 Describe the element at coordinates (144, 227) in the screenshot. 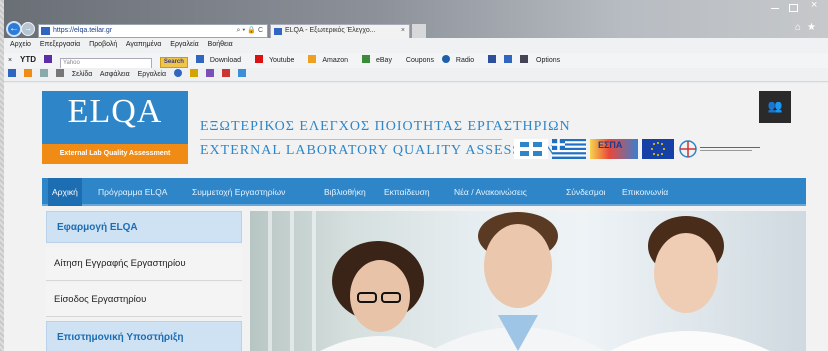

I see `sidebar-heading-elqa-app: Εφαρμογή ELQA` at that location.